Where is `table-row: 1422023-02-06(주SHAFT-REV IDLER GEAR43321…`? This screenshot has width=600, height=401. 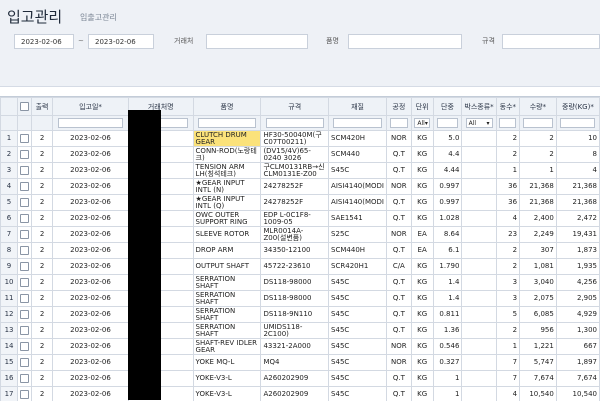 table-row: 1422023-02-06(주SHAFT-REV IDLER GEAR43321… is located at coordinates (300, 347).